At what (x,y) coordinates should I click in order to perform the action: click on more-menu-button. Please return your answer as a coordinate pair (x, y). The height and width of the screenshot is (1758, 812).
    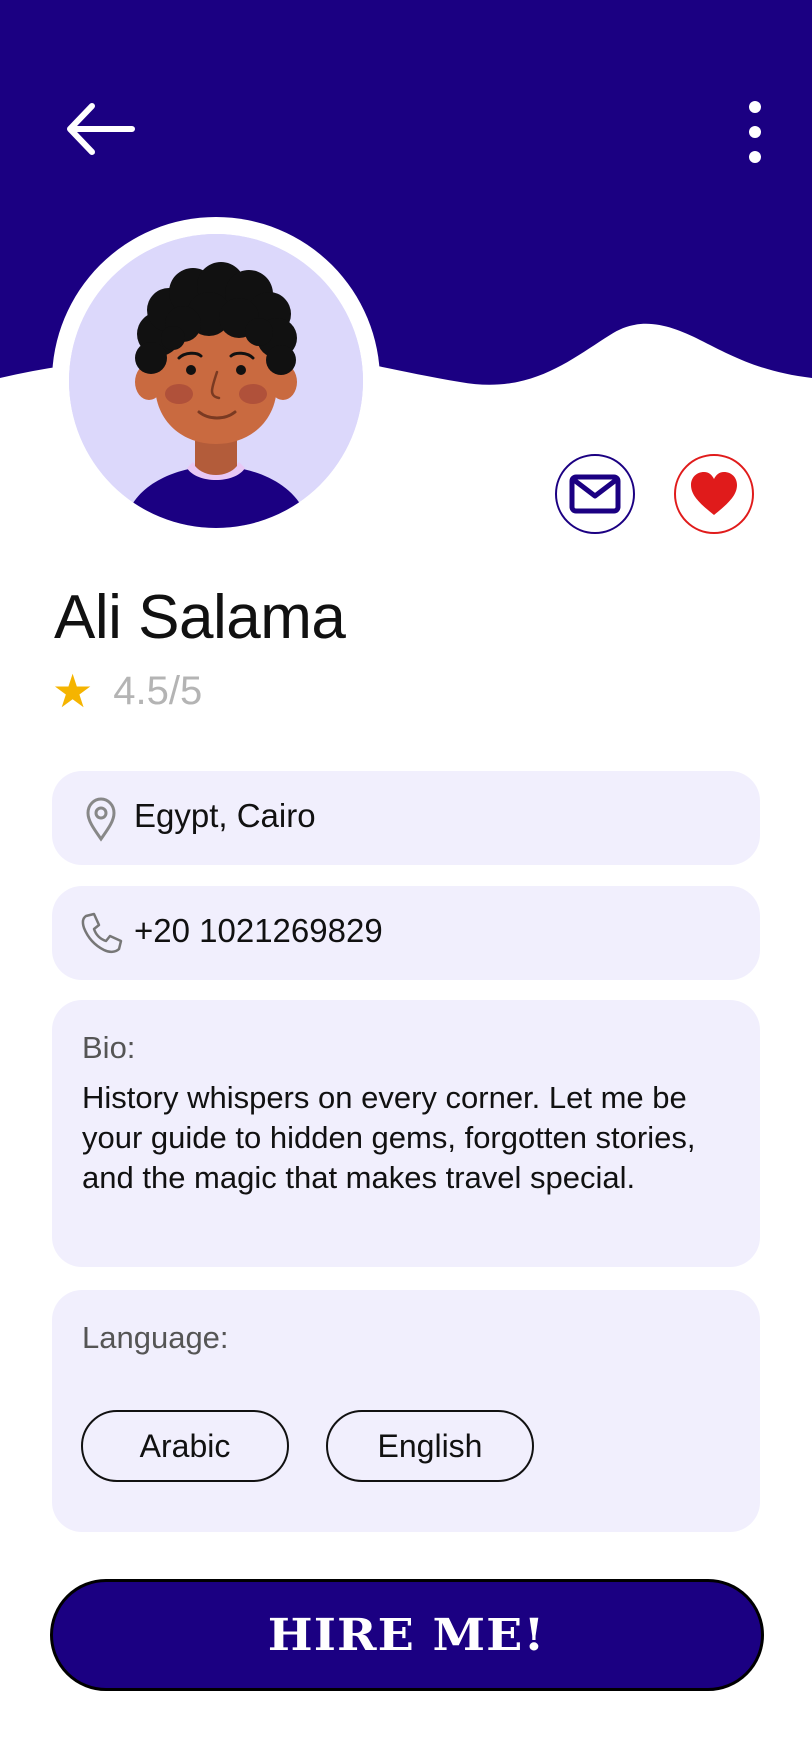
    Looking at the image, I should click on (755, 132).